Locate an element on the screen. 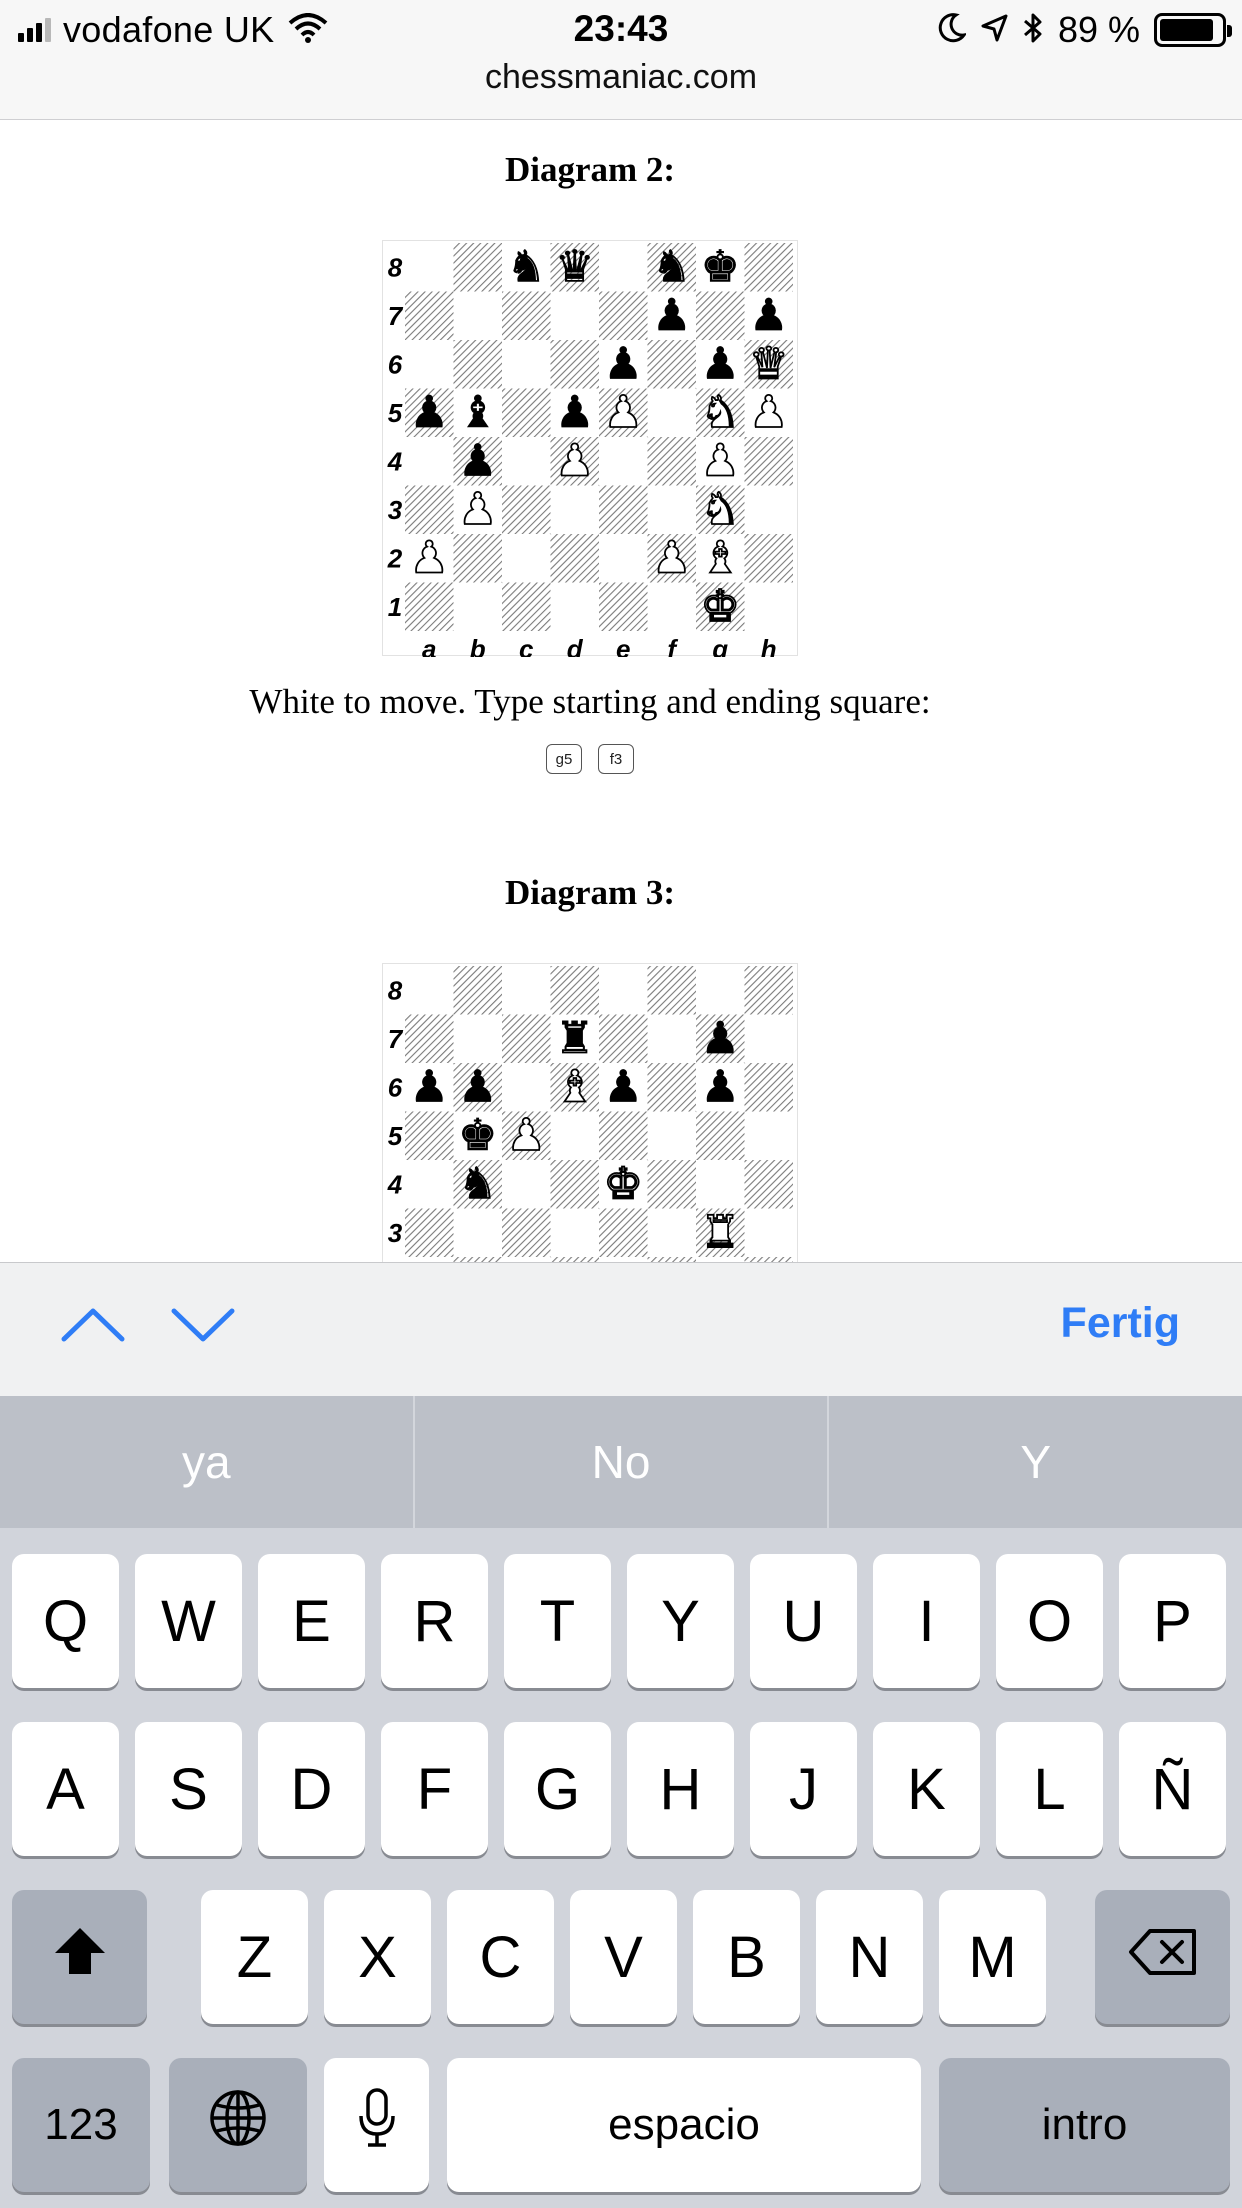 This screenshot has height=2208, width=1242. diagram2-svg: 87654321a b c d e f g h♞ ♛ ♞ ♚♟ ♟♟ ♟ ♛♟ ♝ ♟ ♟ ♞ ♟♟ ♟ ♟♟ ♞♟ ♟ ♝♚ is located at coordinates (590, 449).